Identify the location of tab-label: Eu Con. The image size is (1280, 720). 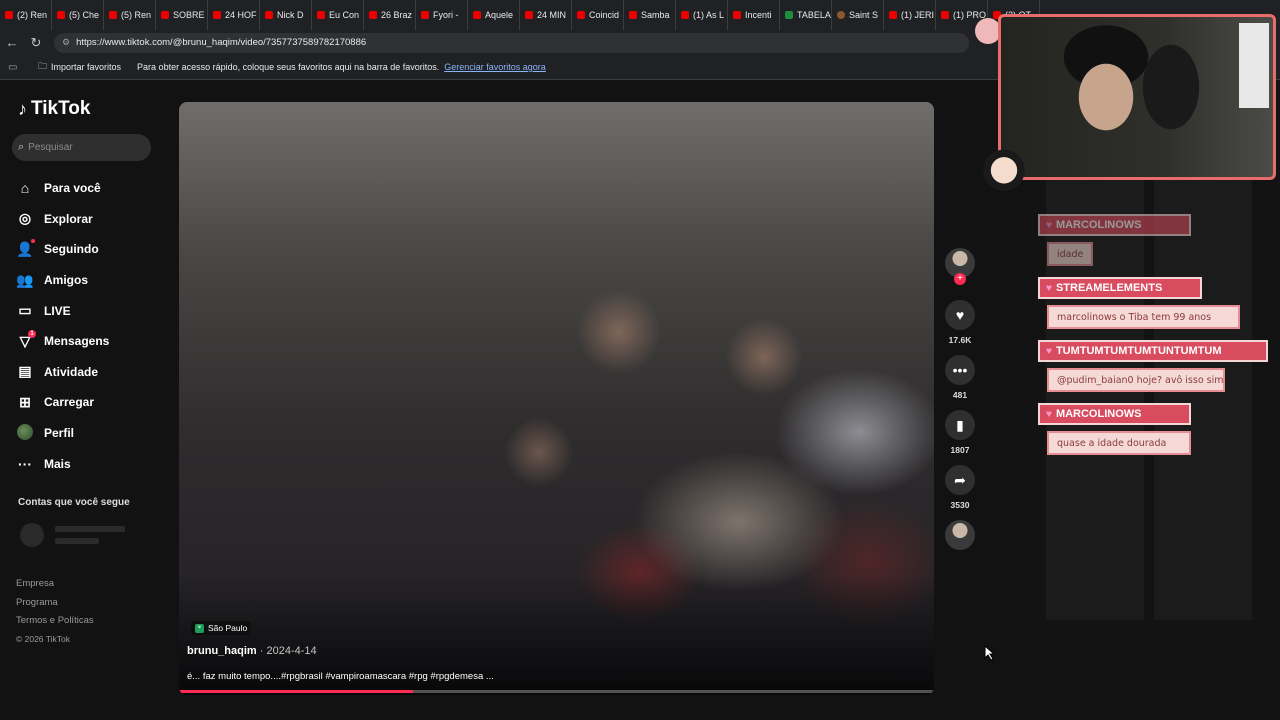
(344, 15).